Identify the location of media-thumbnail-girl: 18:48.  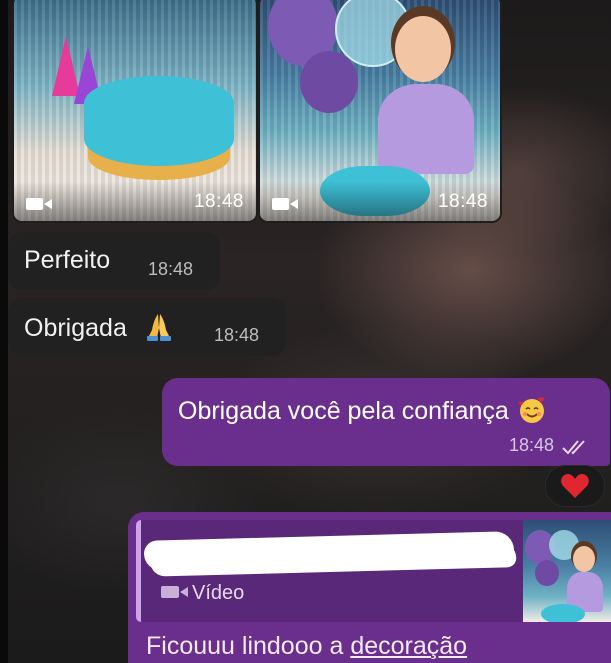
(380, 111).